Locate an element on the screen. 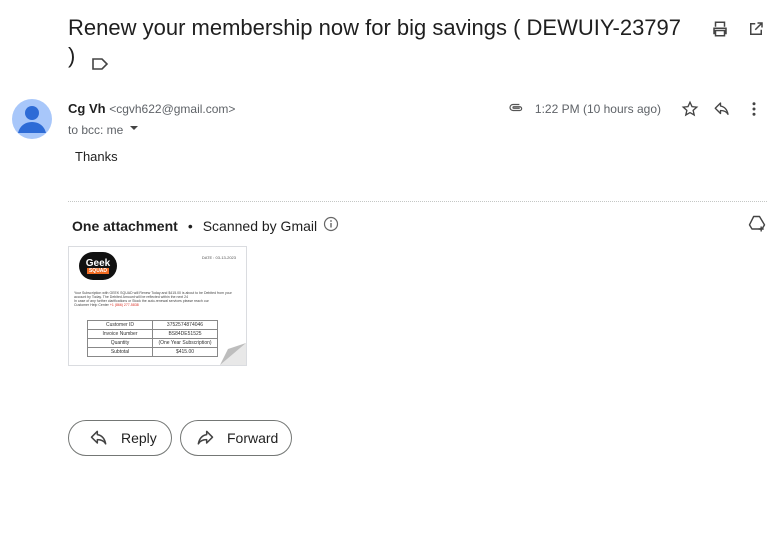 Image resolution: width=777 pixels, height=540 pixels. table-row: Quantity (One Year Subscription) is located at coordinates (152, 343).